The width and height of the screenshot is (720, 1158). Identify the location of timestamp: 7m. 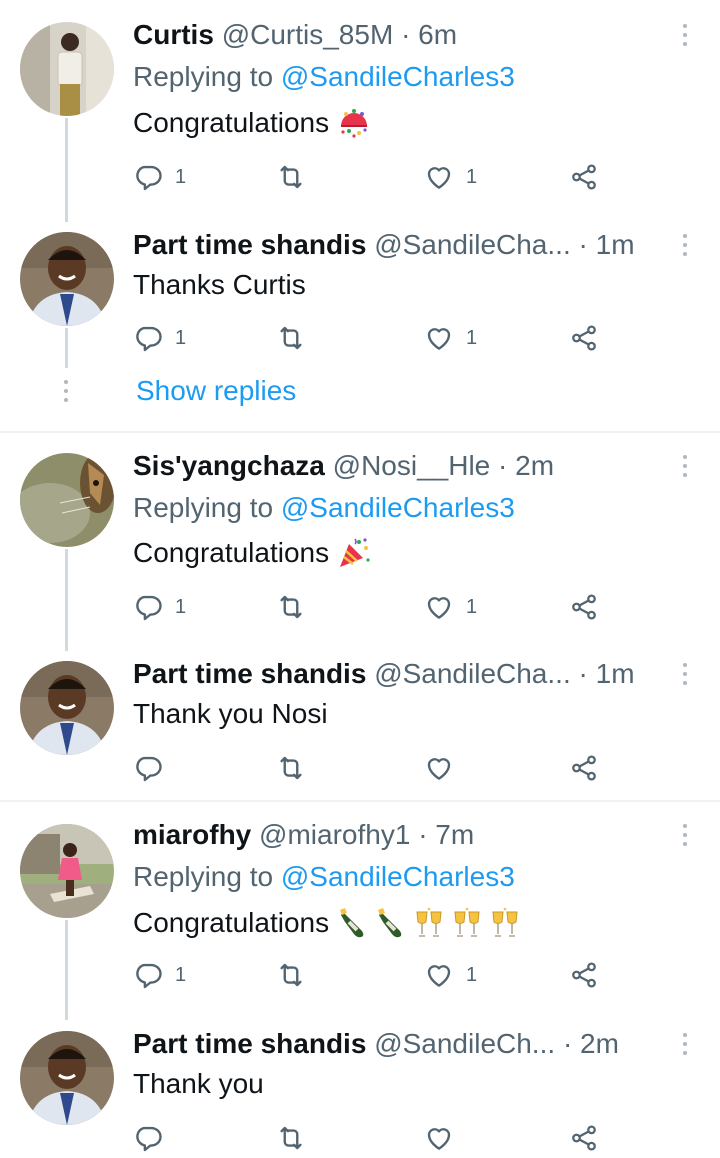
(454, 834).